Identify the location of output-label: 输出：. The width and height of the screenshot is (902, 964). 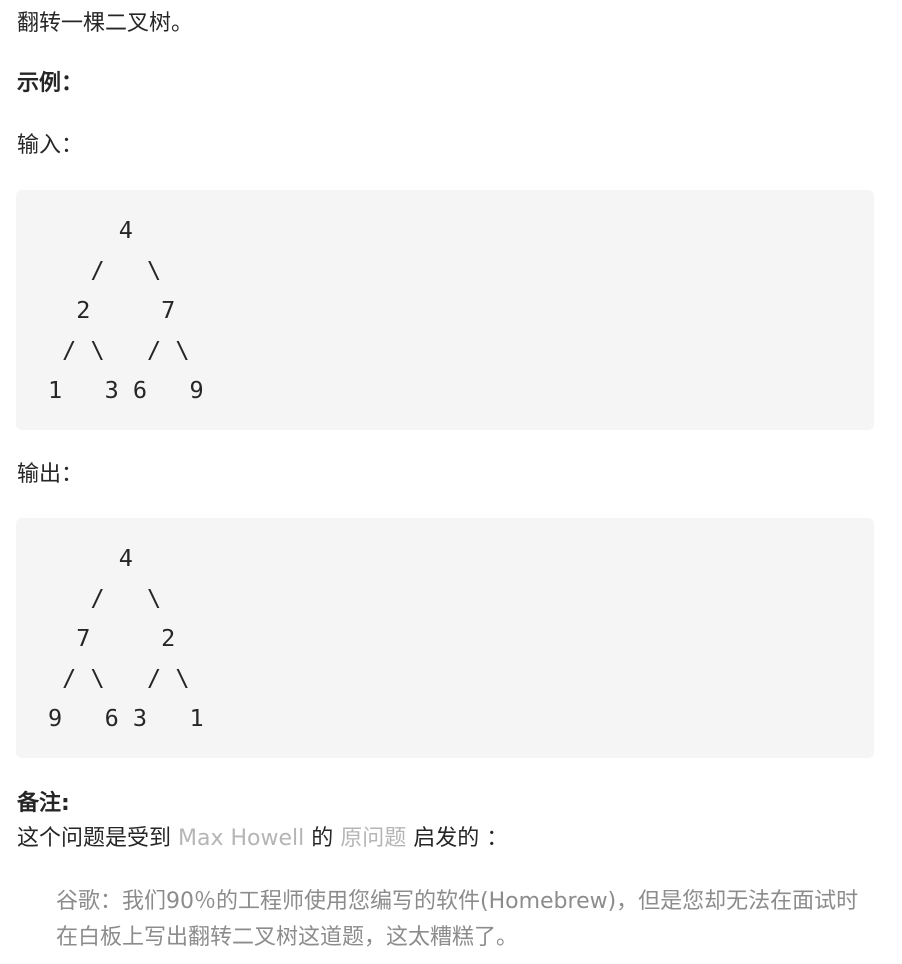
(50, 474).